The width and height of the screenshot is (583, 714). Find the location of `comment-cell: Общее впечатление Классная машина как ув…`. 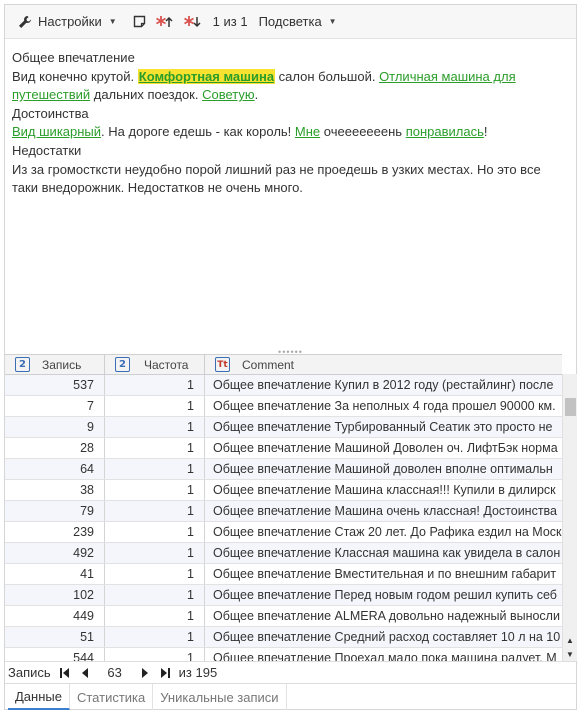

comment-cell: Общее впечатление Классная машина как ув… is located at coordinates (383, 553).